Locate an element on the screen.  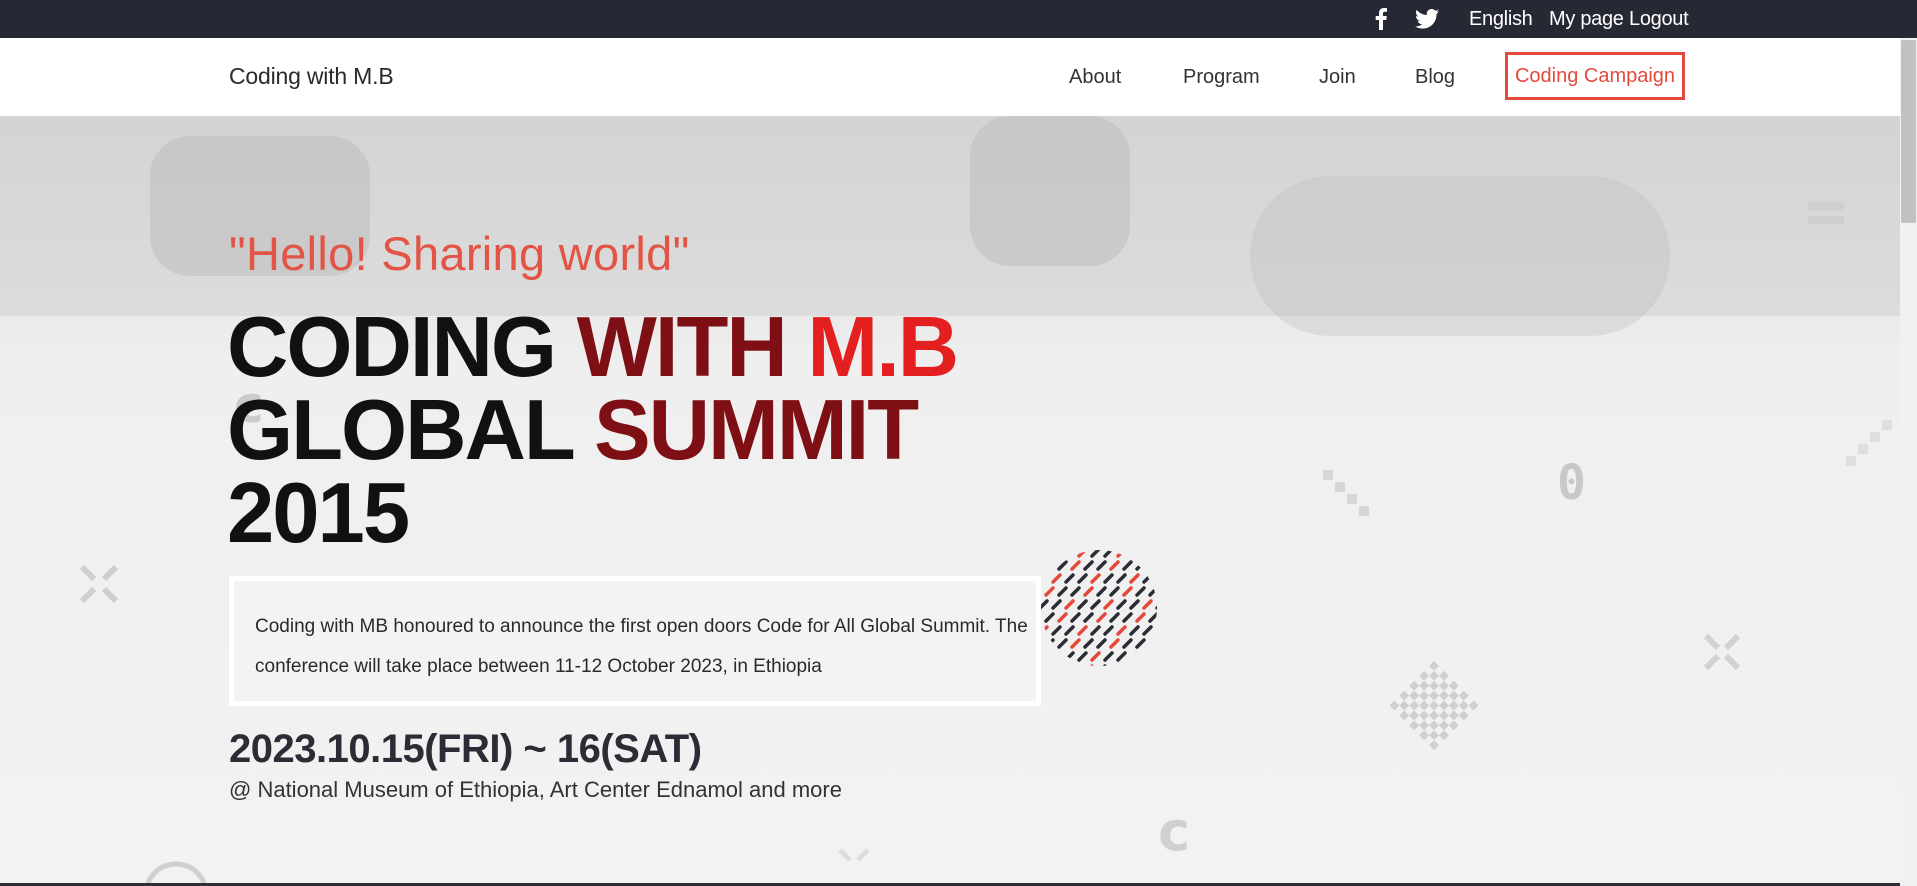
coding-campaign-button: Coding Campaign is located at coordinates (1595, 76).